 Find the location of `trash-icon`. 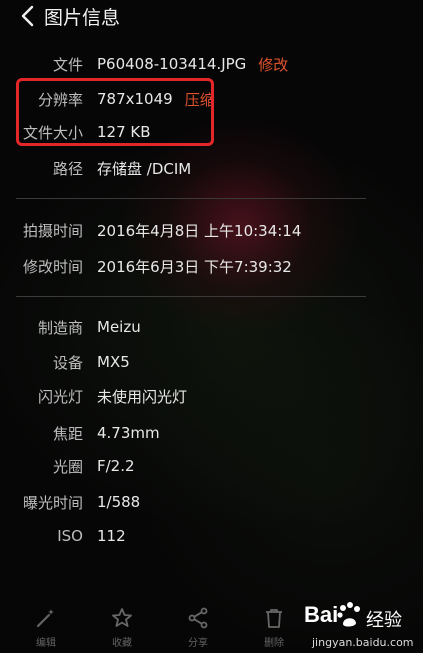

trash-icon is located at coordinates (274, 618).